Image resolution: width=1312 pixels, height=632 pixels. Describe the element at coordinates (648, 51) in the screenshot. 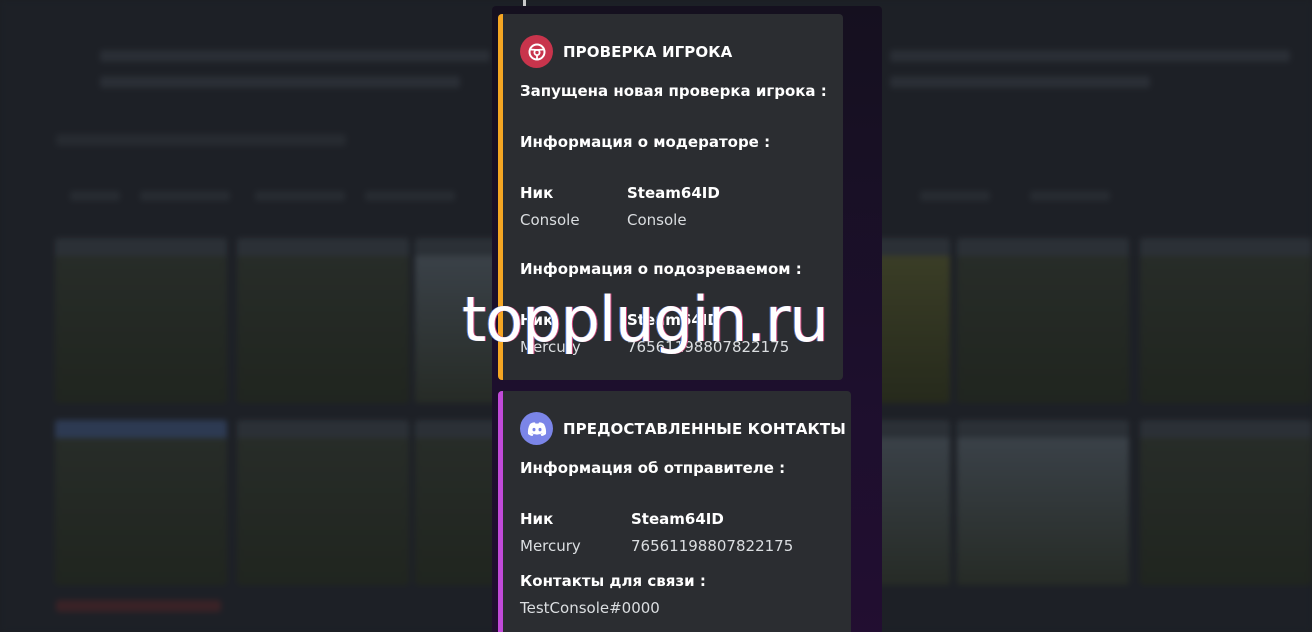

I see `embed-author-name: ПРОВЕРКА ИГРОКА` at that location.